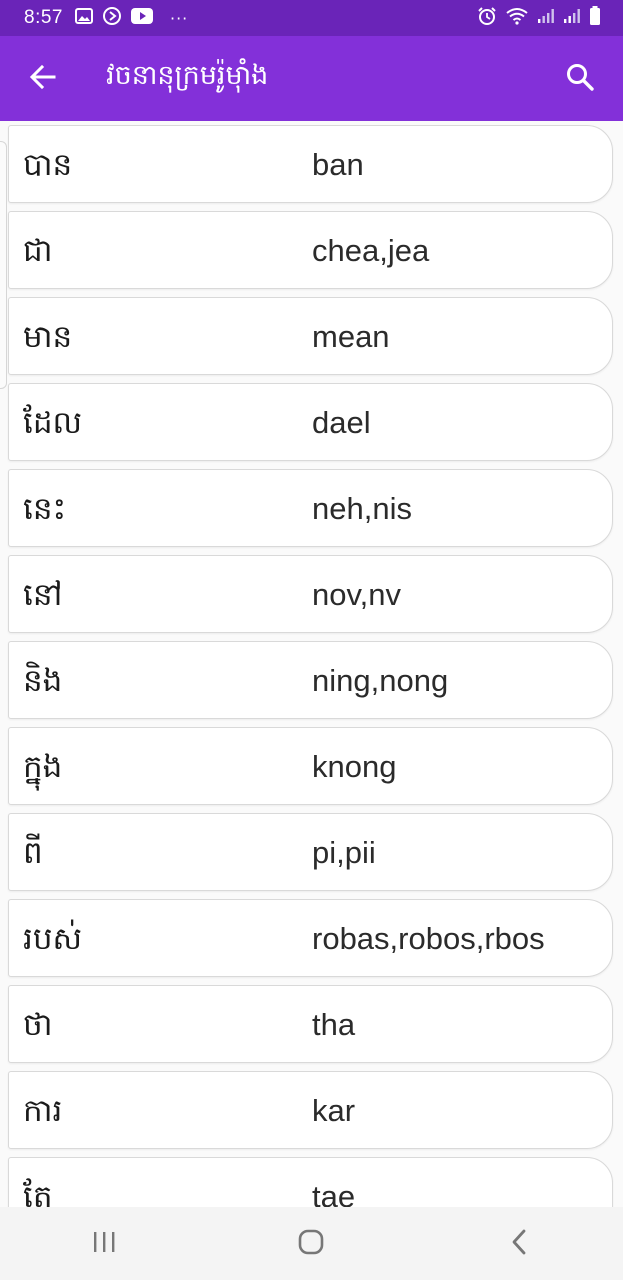 The image size is (623, 1280). I want to click on list-item: ដែល dael, so click(310, 422).